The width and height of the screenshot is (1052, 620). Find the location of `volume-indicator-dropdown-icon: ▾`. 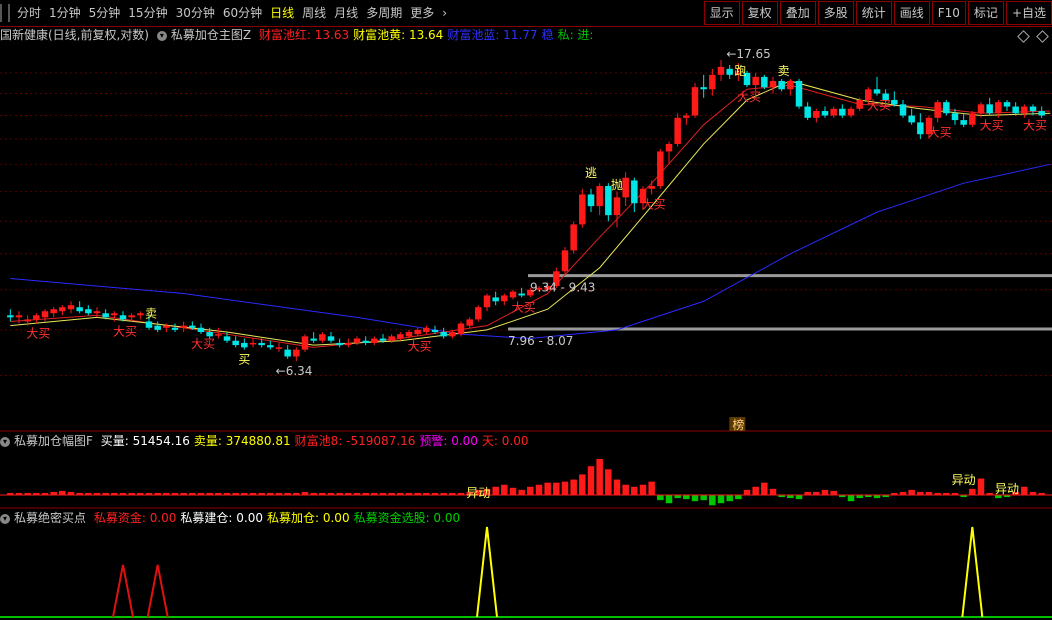

volume-indicator-dropdown-icon: ▾ is located at coordinates (5, 441).